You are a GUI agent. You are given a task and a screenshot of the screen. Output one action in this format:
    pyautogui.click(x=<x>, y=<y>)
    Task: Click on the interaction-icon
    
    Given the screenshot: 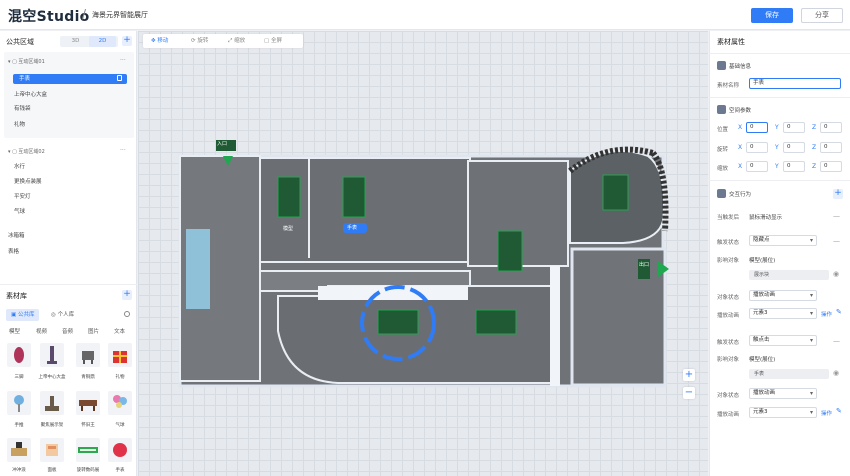 What is the action you would take?
    pyautogui.click(x=721, y=193)
    